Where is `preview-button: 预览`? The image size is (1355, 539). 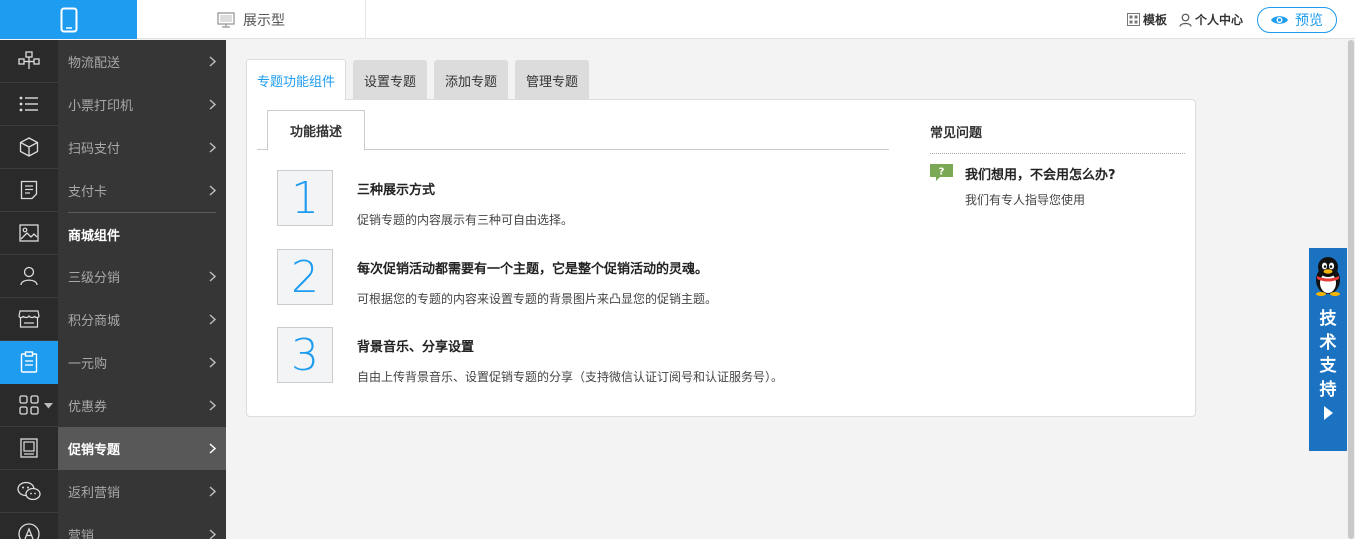 preview-button: 预览 is located at coordinates (1297, 19).